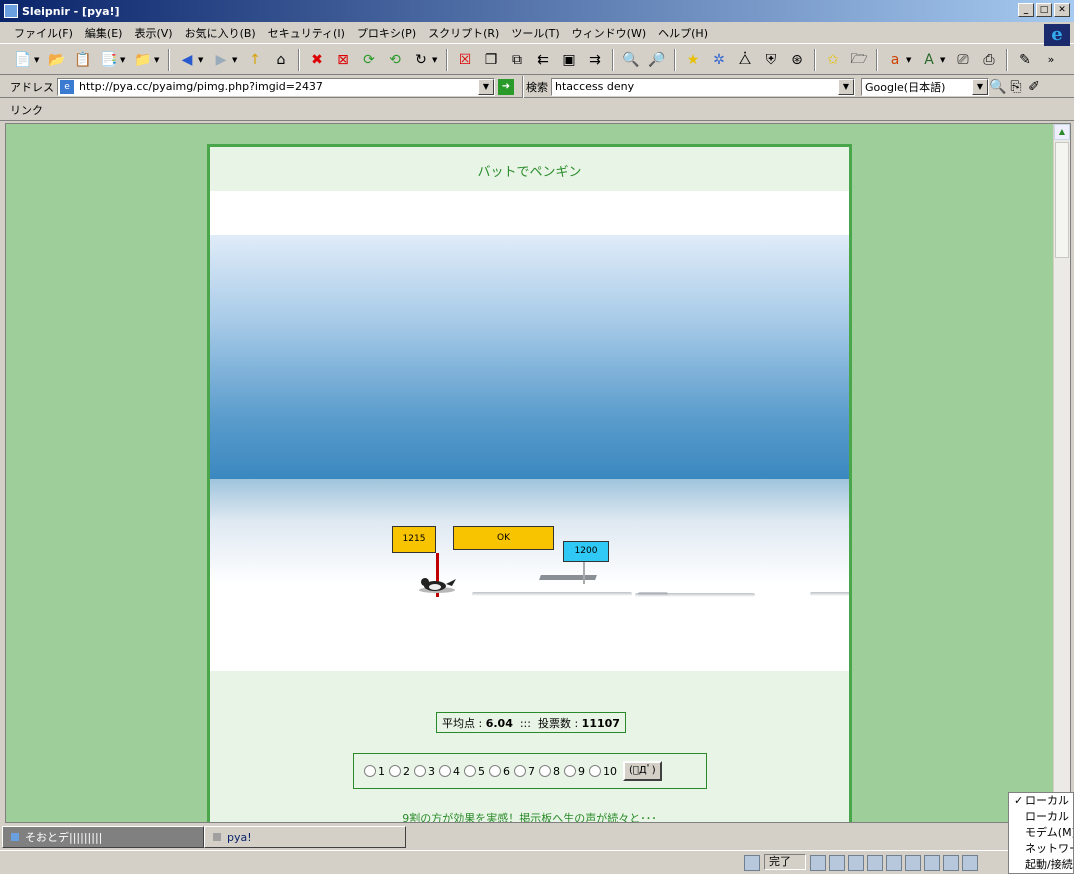 The height and width of the screenshot is (874, 1074). I want to click on sound-icon, so click(856, 863).